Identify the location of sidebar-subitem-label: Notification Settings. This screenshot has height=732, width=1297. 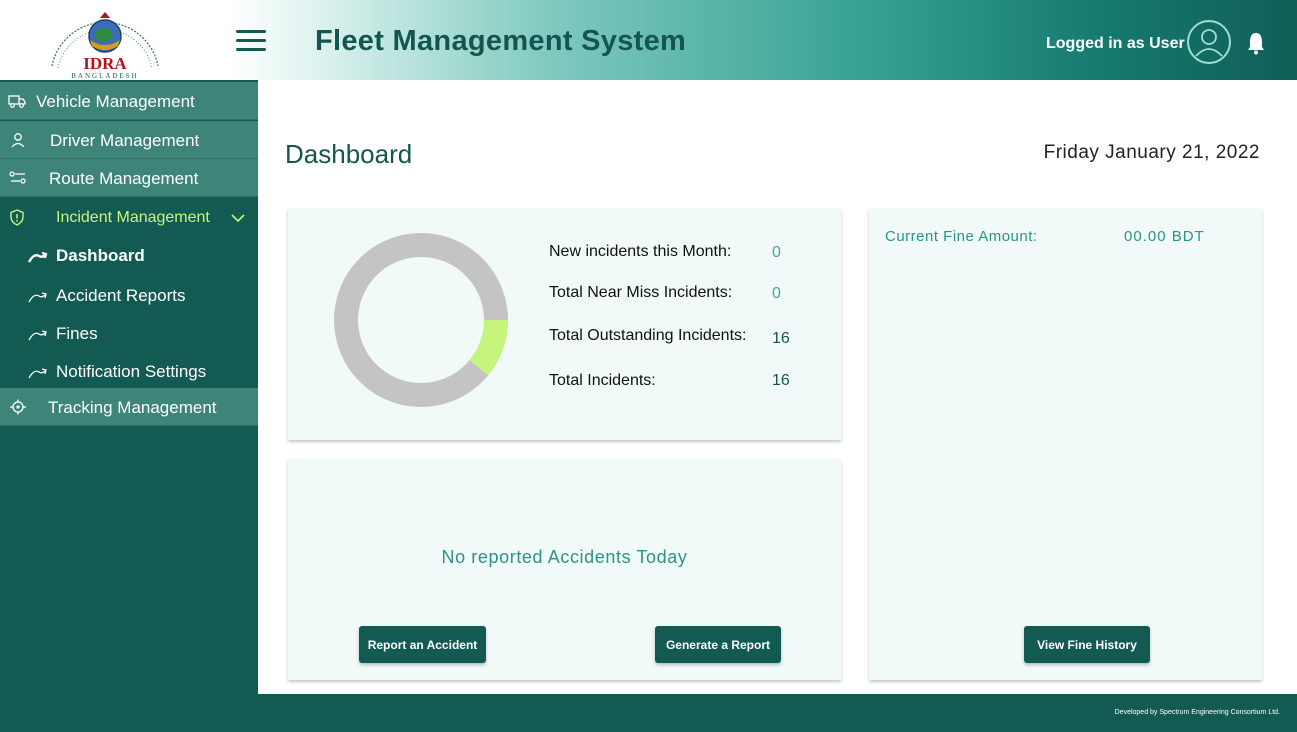
(131, 371).